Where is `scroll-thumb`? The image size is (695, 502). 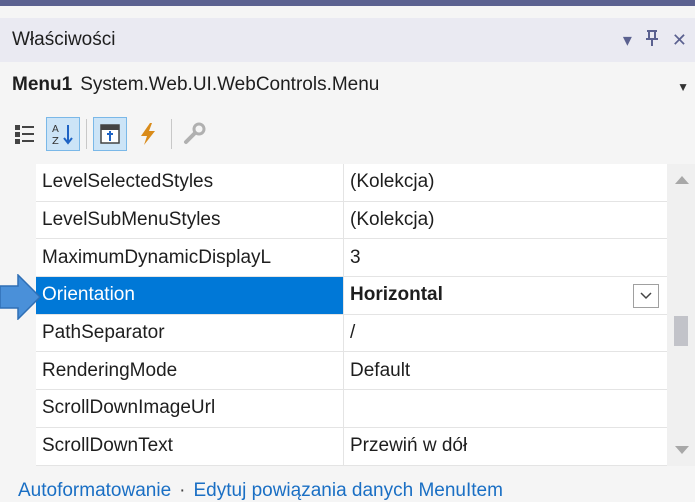 scroll-thumb is located at coordinates (681, 331).